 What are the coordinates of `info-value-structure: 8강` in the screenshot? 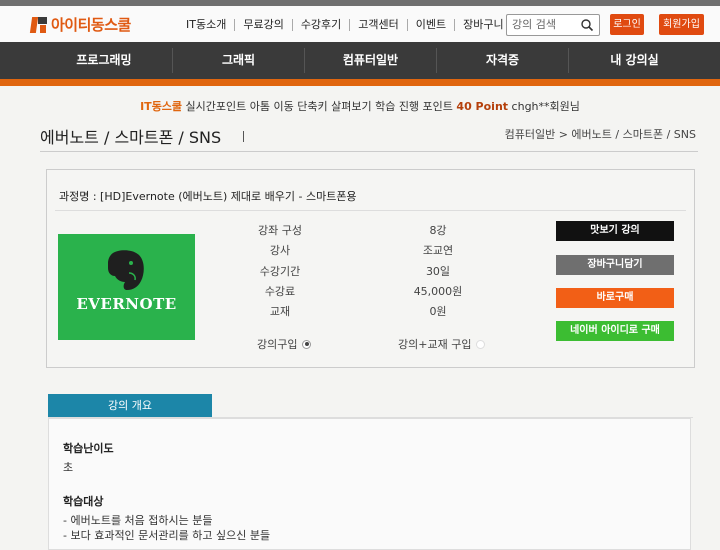 It's located at (438, 230).